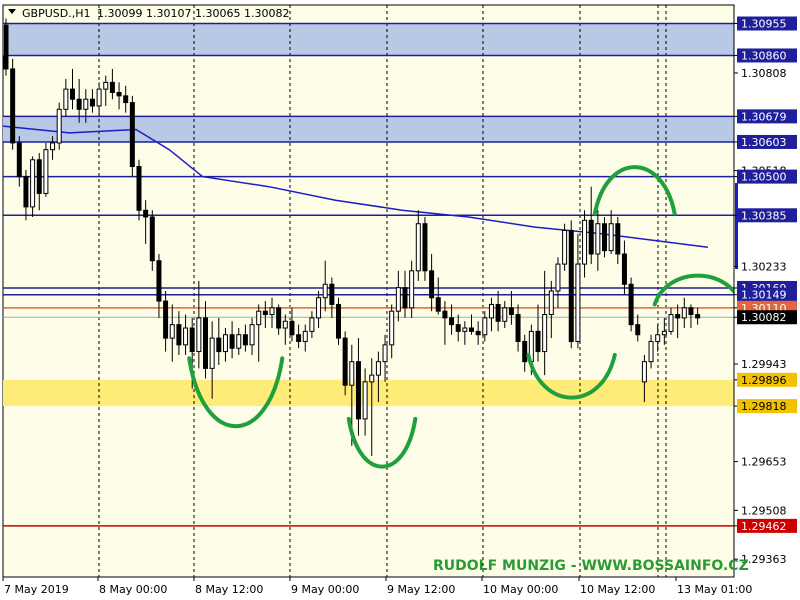 This screenshot has width=800, height=600. I want to click on time-tick-label: 8 May 12:00, so click(229, 589).